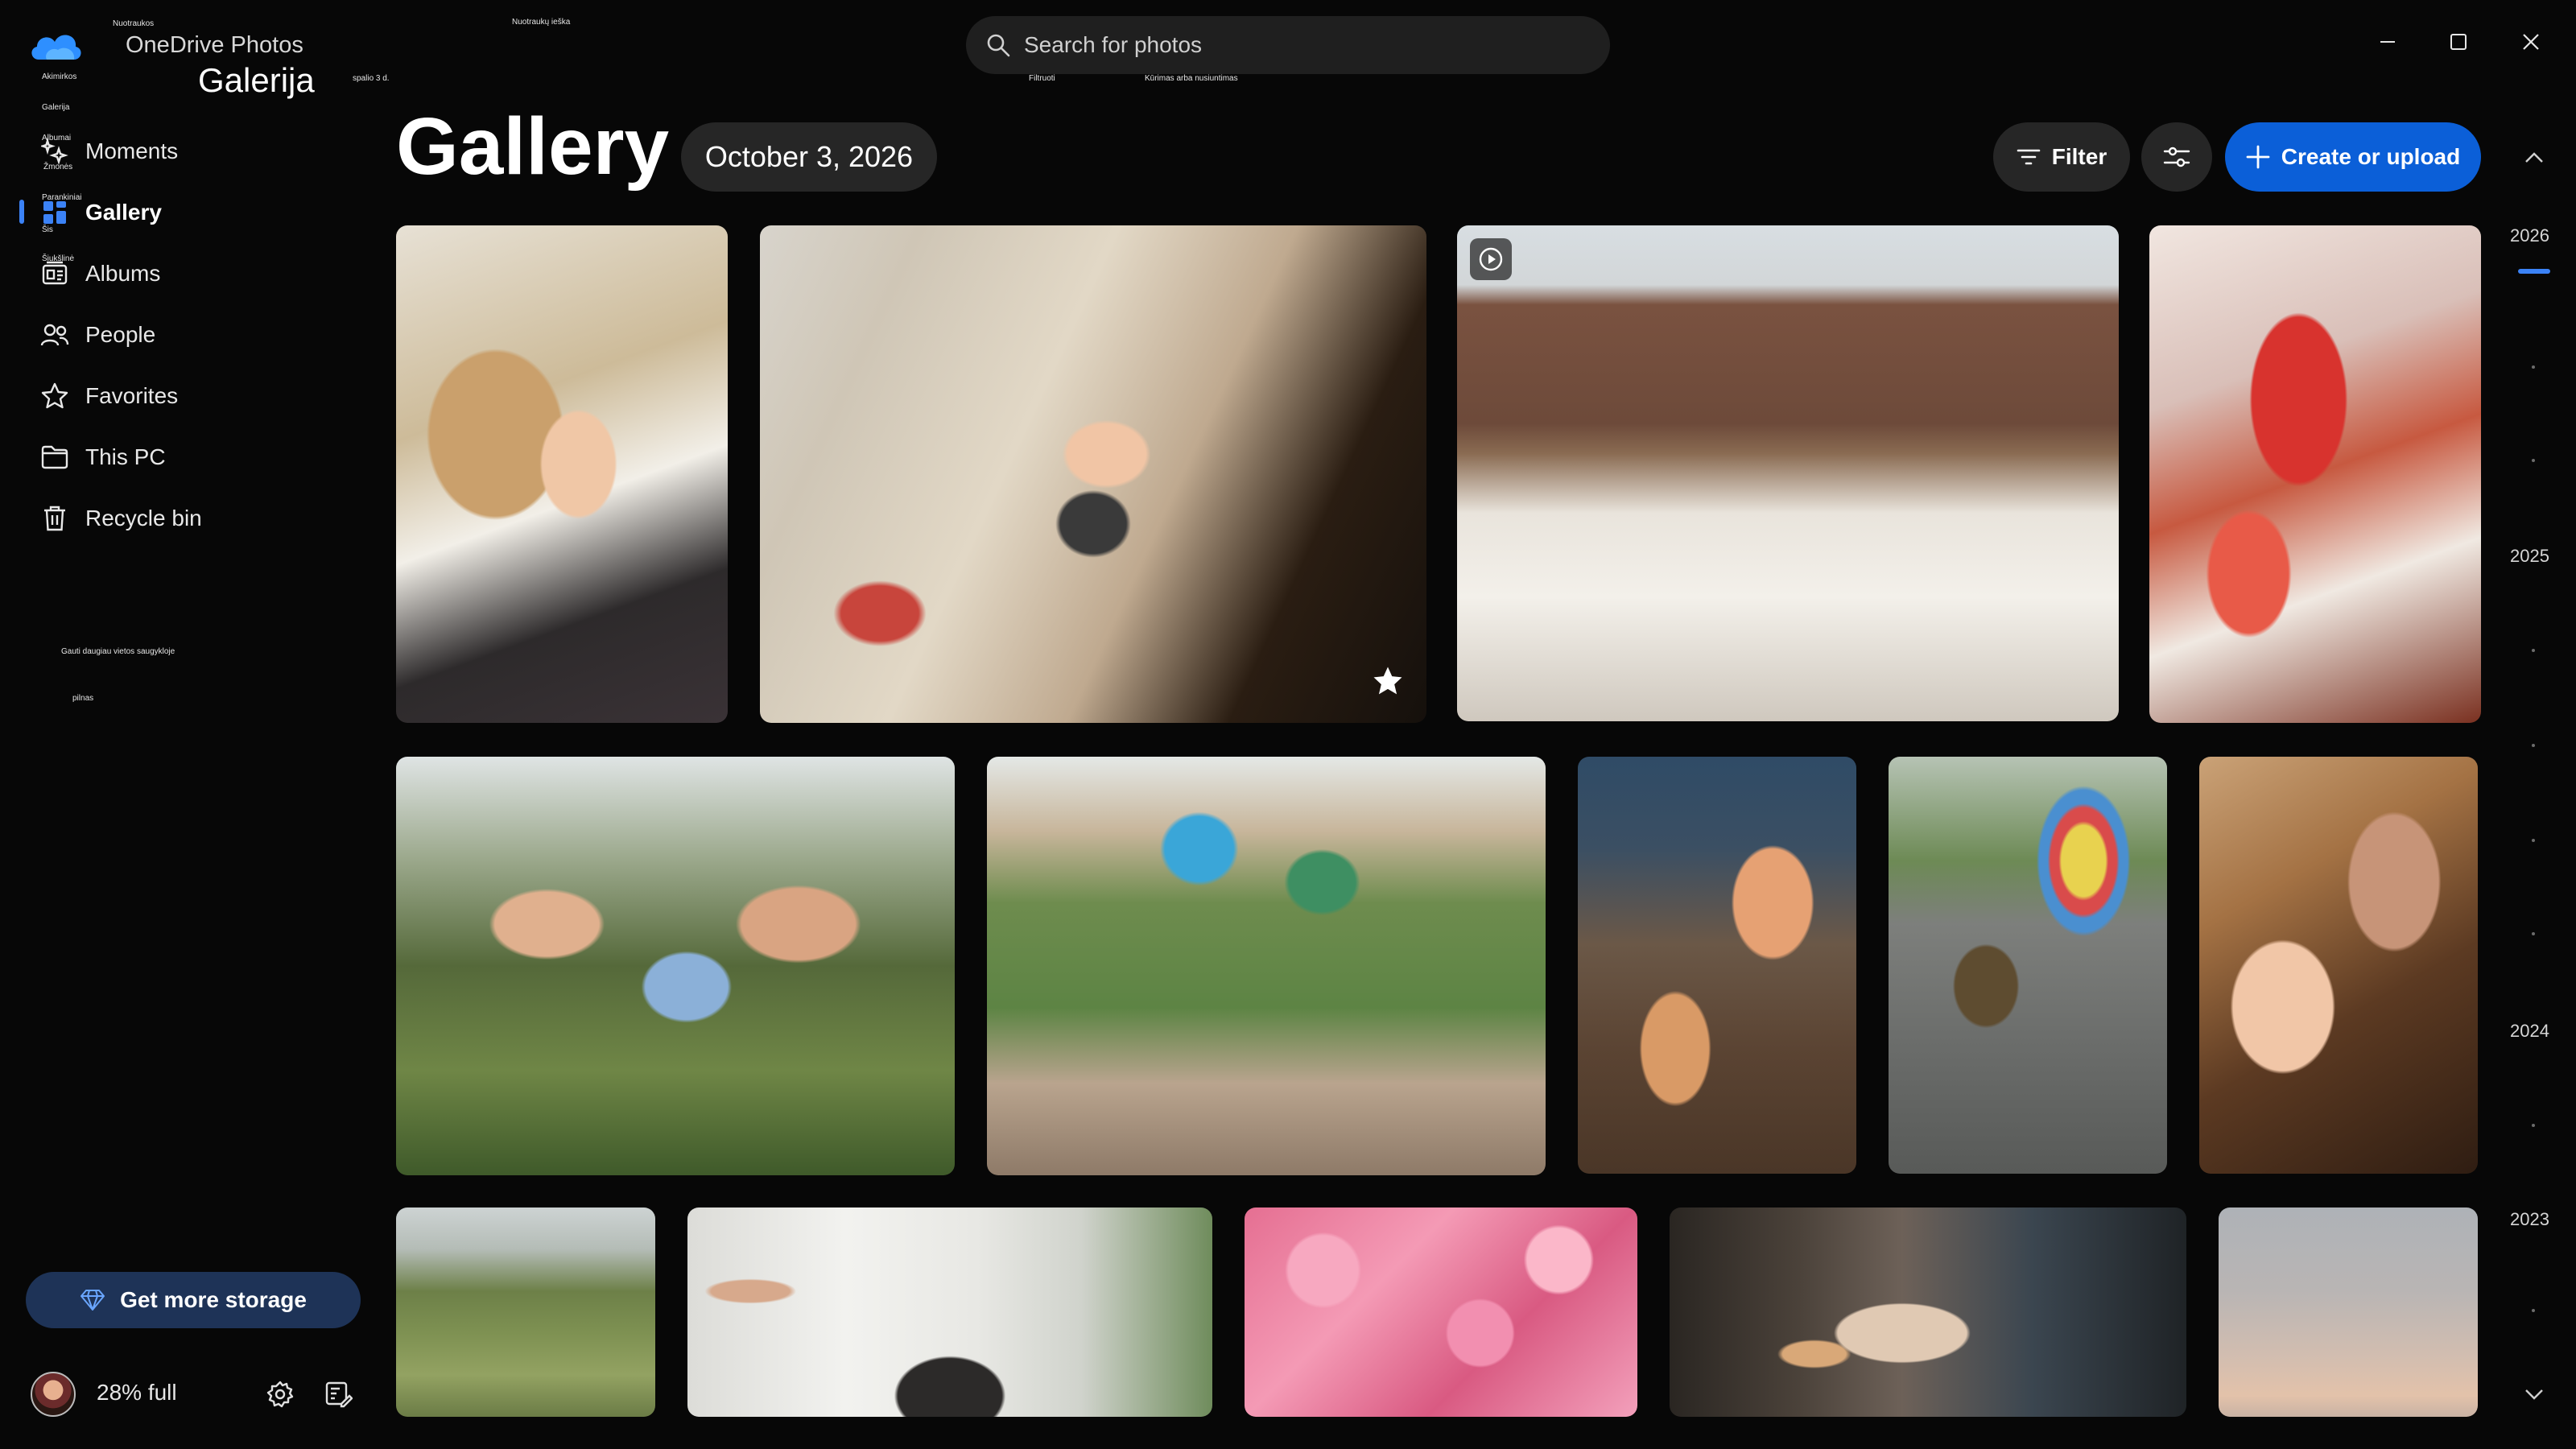  What do you see at coordinates (2529, 1219) in the screenshot?
I see `timeline-year: 2023` at bounding box center [2529, 1219].